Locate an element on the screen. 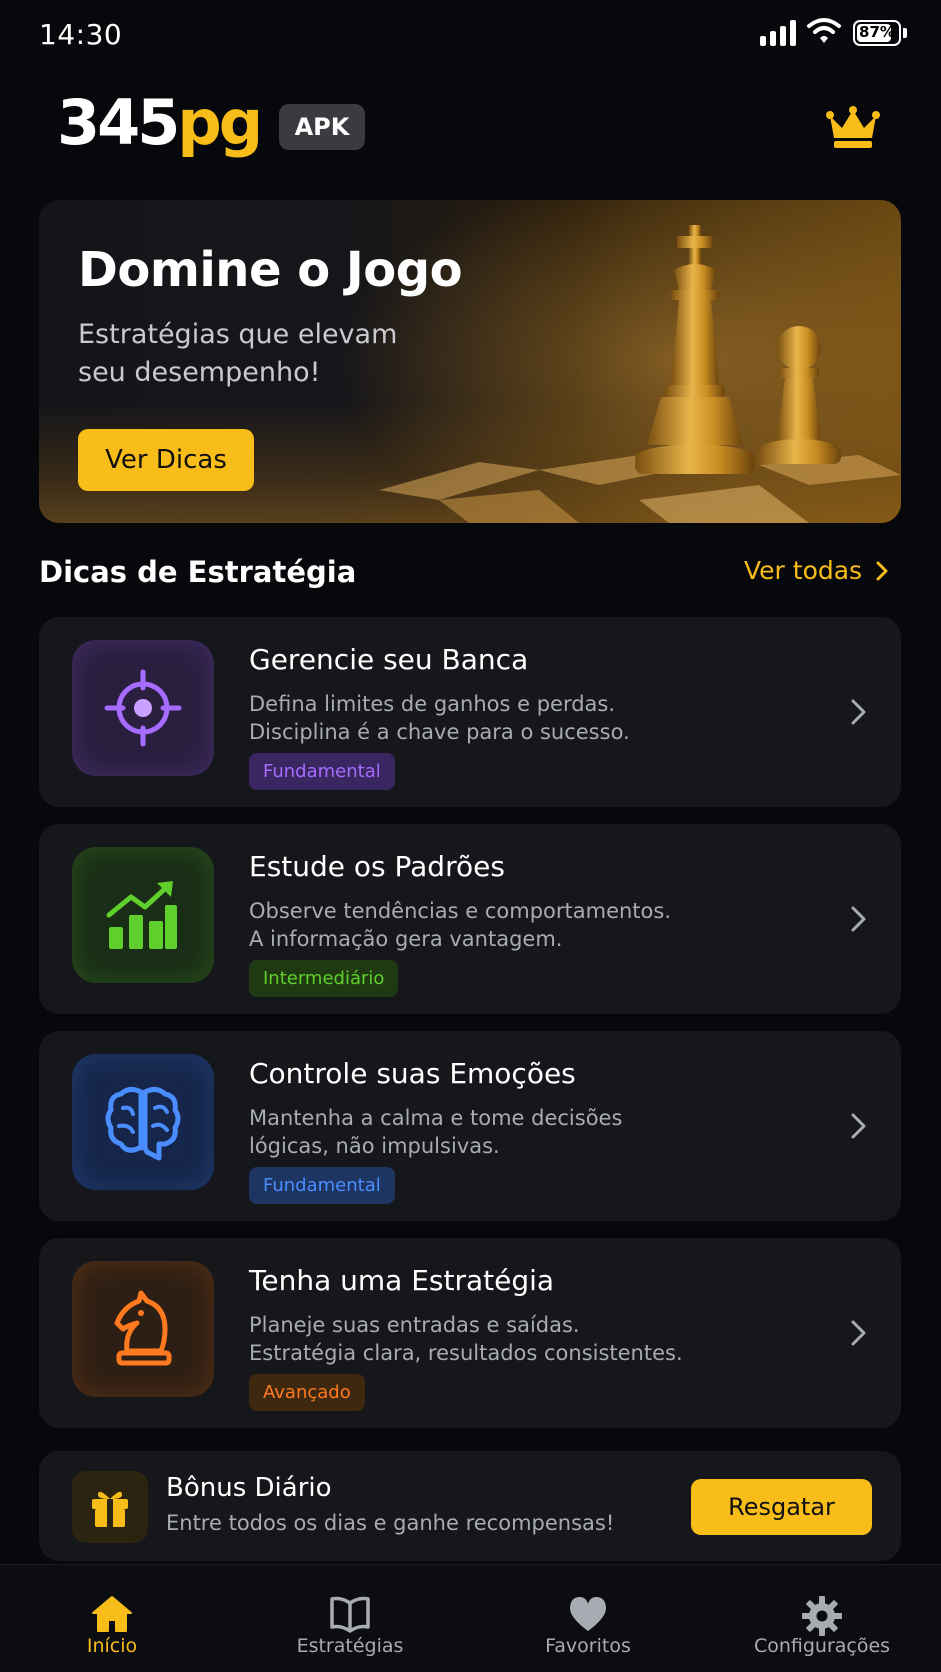 The image size is (941, 1672). claim-bonus-button: Resgatar is located at coordinates (781, 1507).